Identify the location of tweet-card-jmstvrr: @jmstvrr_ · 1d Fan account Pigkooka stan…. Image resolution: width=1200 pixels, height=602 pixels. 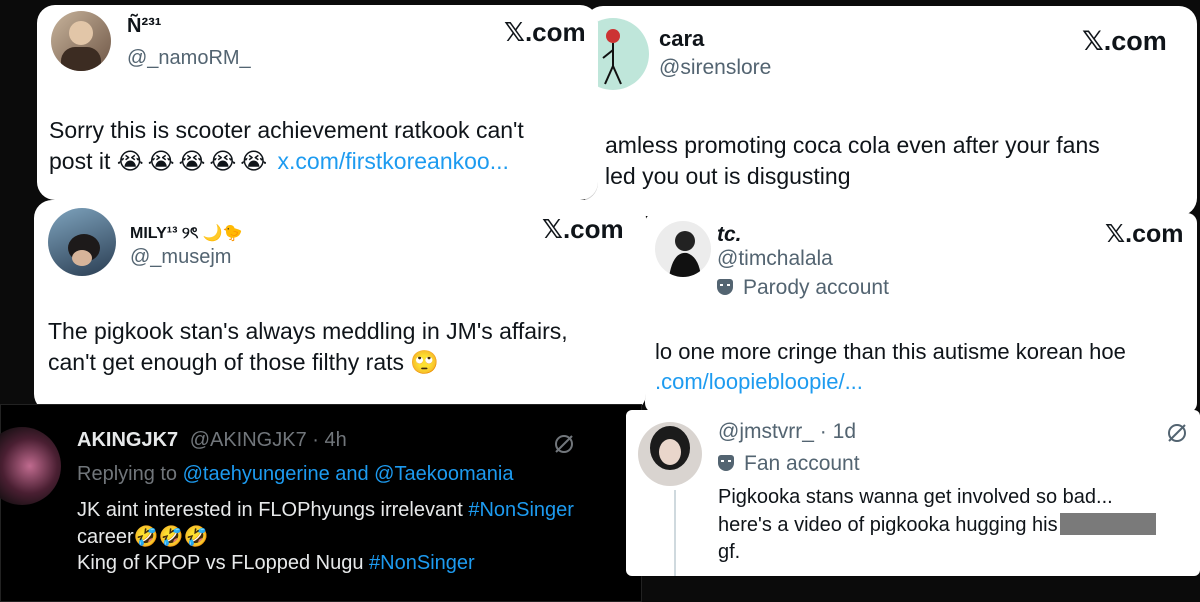
(913, 493).